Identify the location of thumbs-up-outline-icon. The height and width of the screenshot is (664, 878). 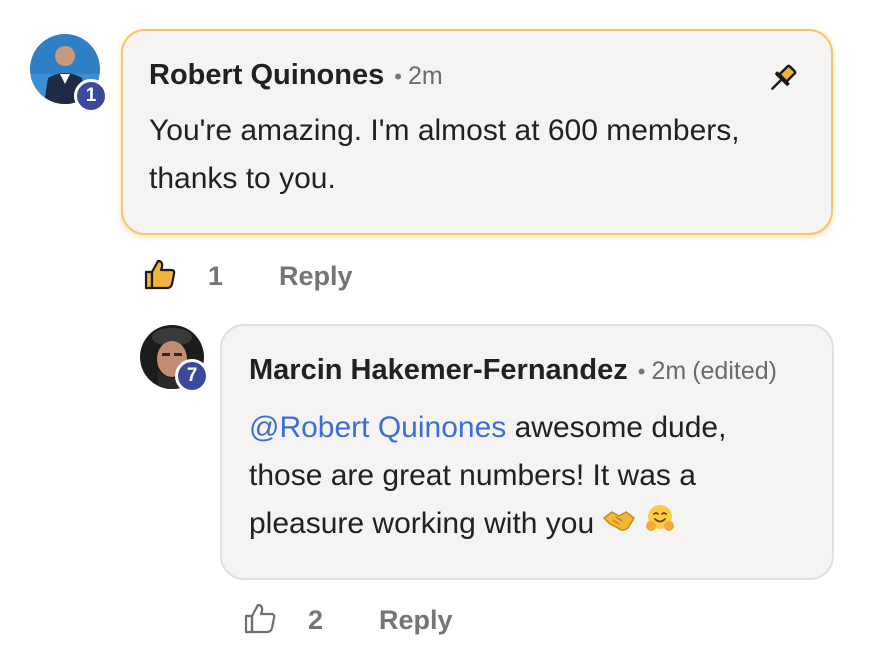
(260, 620).